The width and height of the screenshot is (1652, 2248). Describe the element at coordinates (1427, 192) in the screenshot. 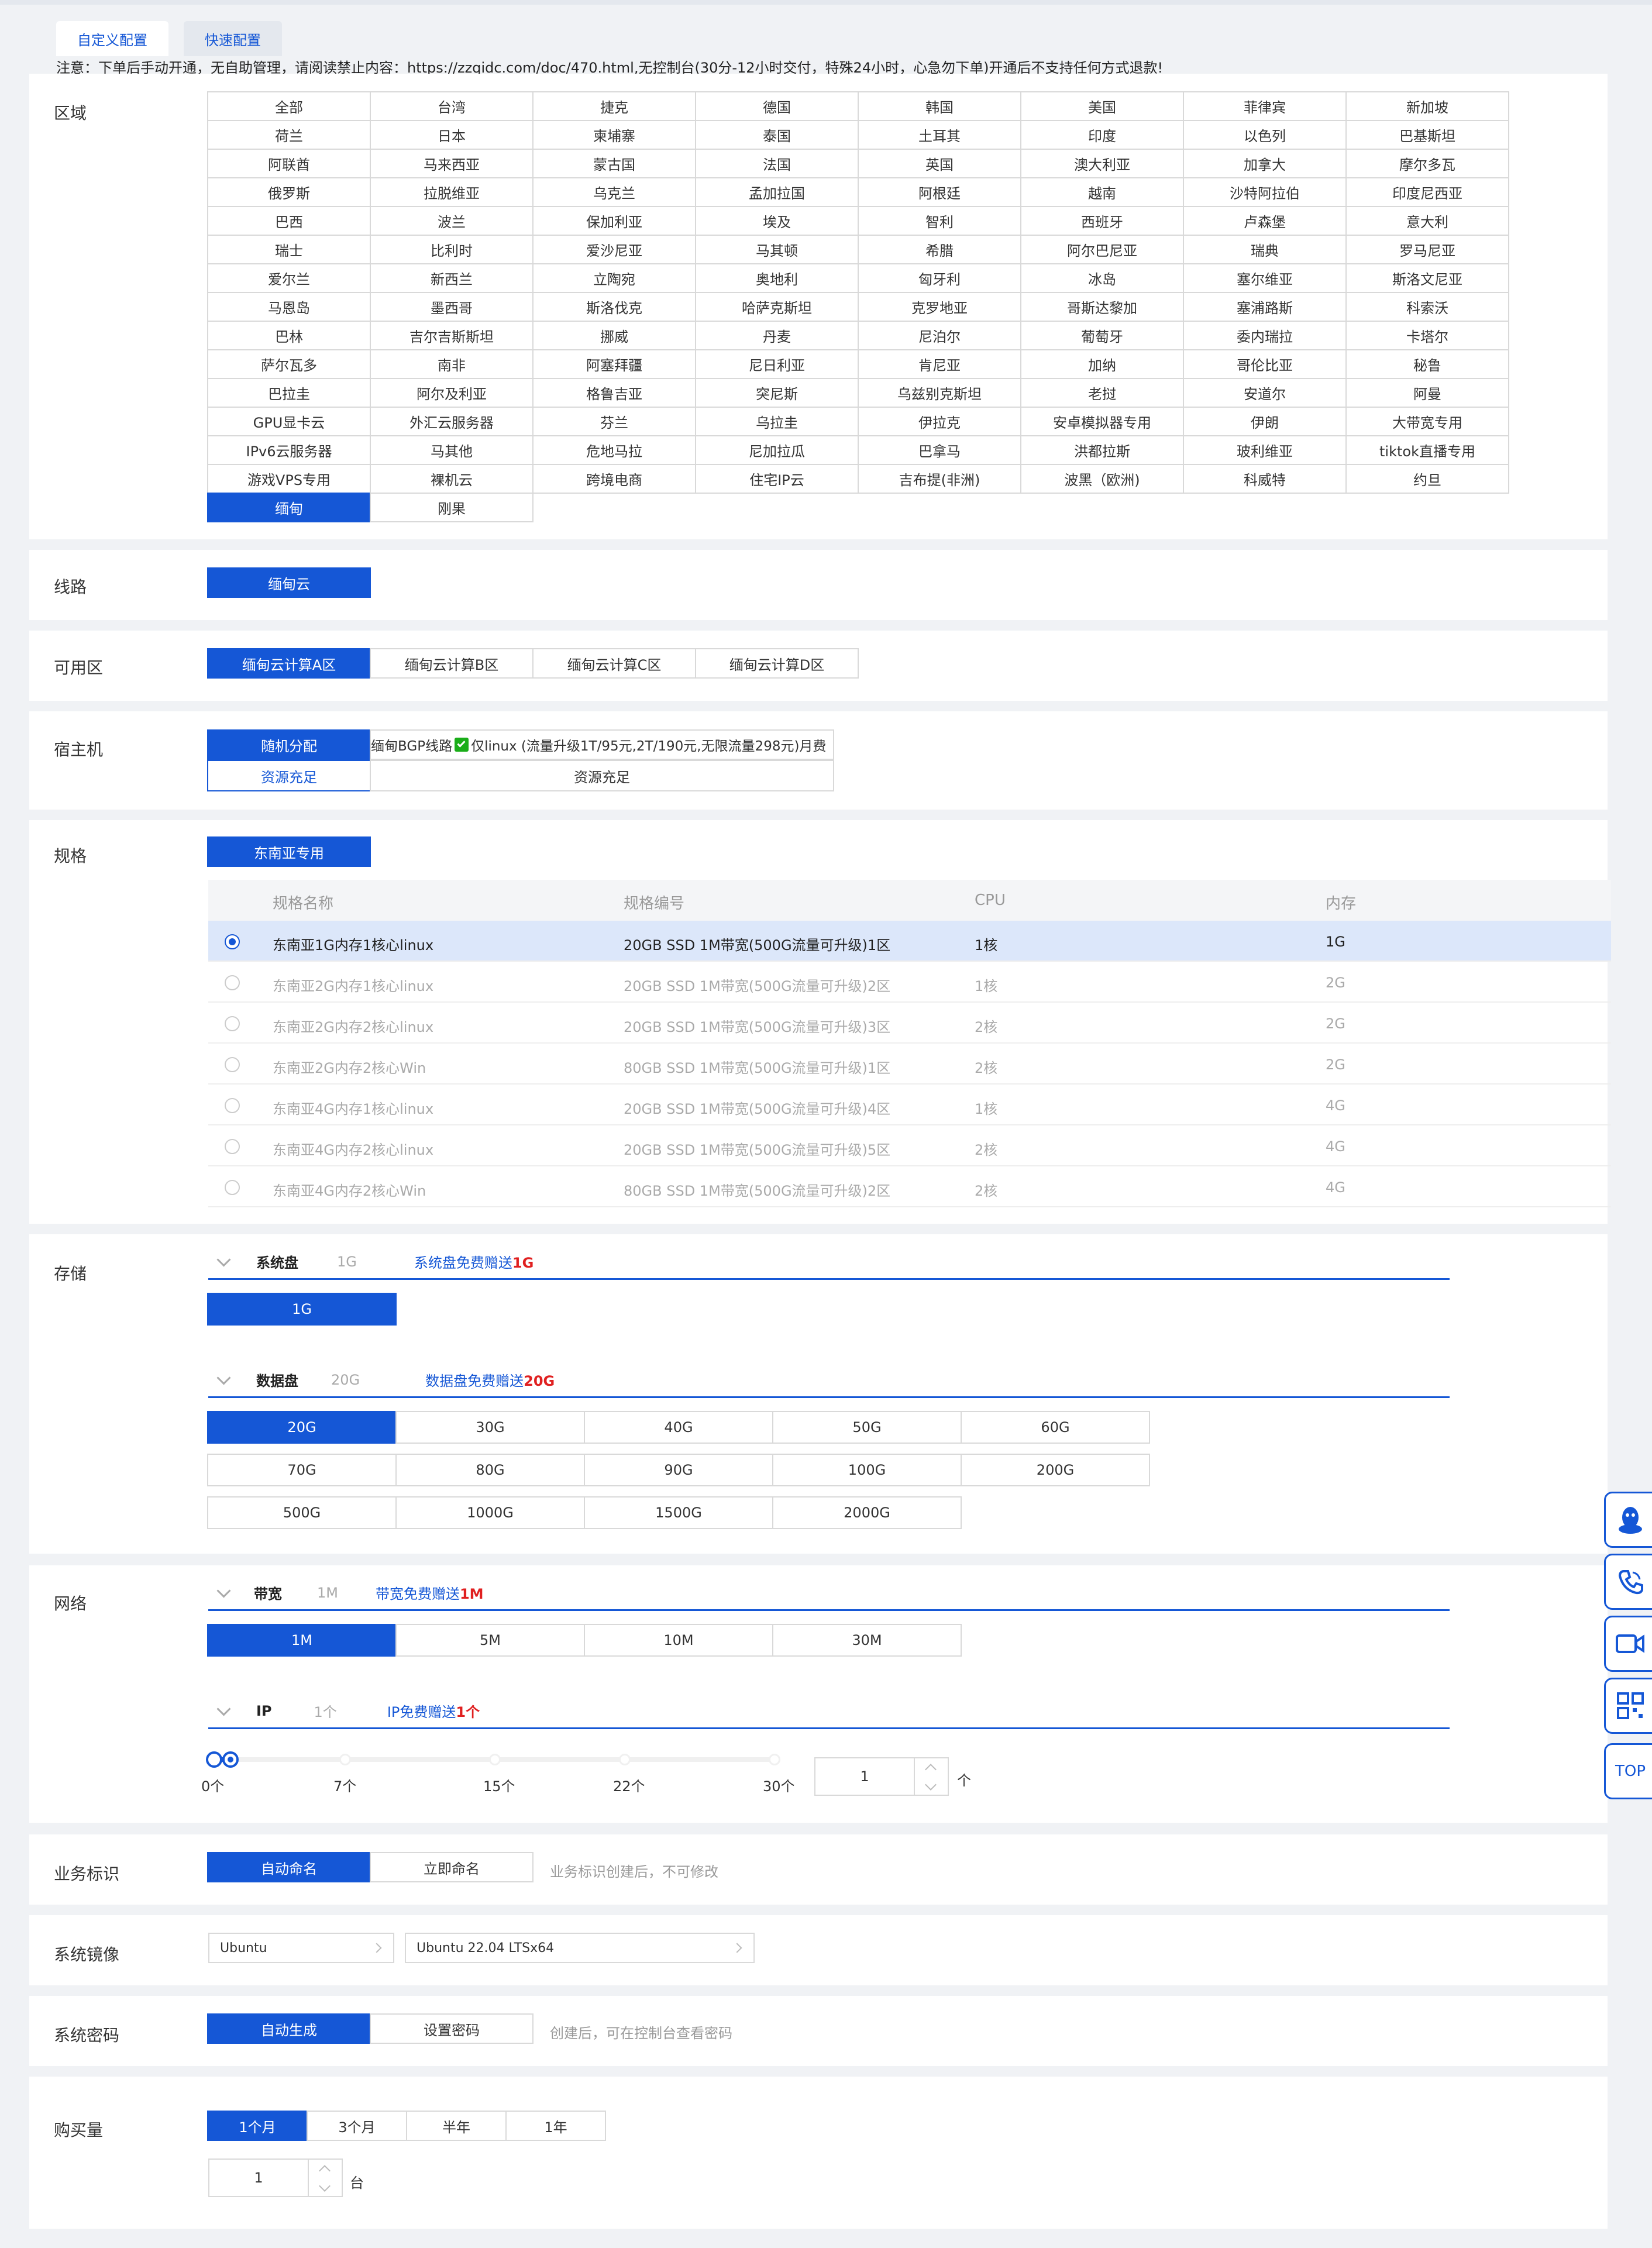

I see `region-option: 印度尼西亚` at that location.